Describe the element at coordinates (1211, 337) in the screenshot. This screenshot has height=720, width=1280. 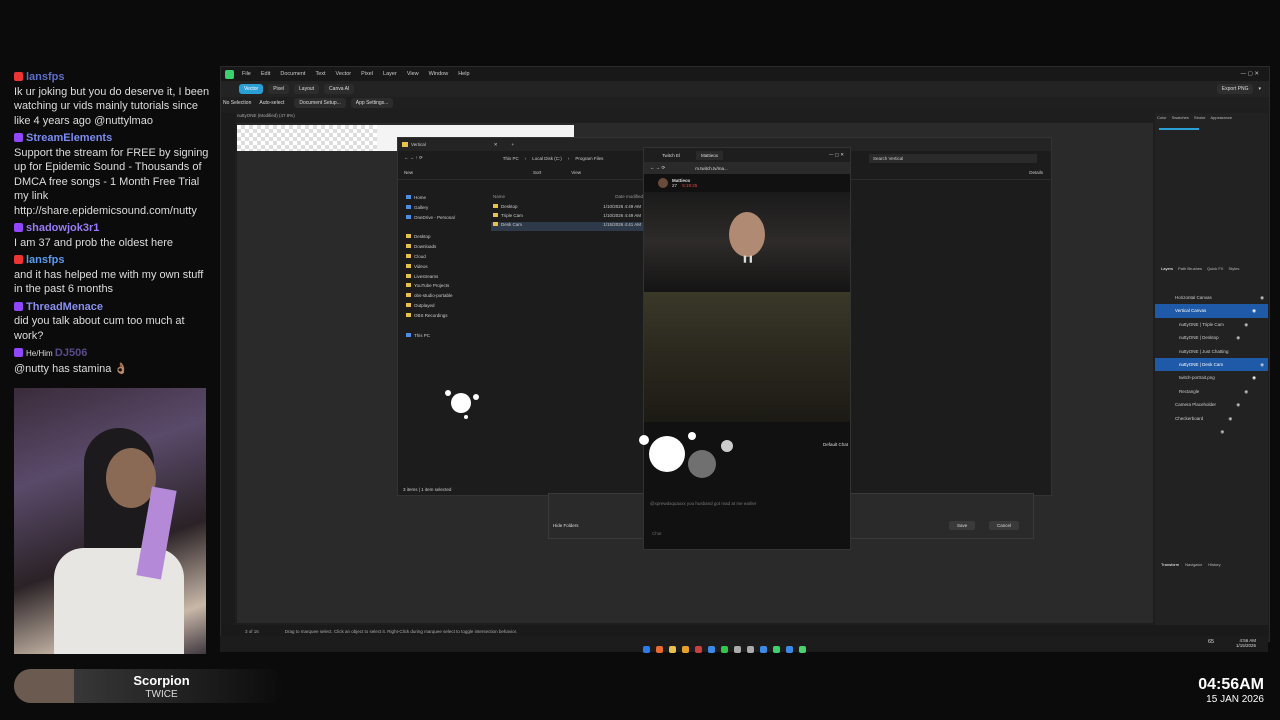
I see `layer-row: nuttyONE | Desktop ◉` at that location.